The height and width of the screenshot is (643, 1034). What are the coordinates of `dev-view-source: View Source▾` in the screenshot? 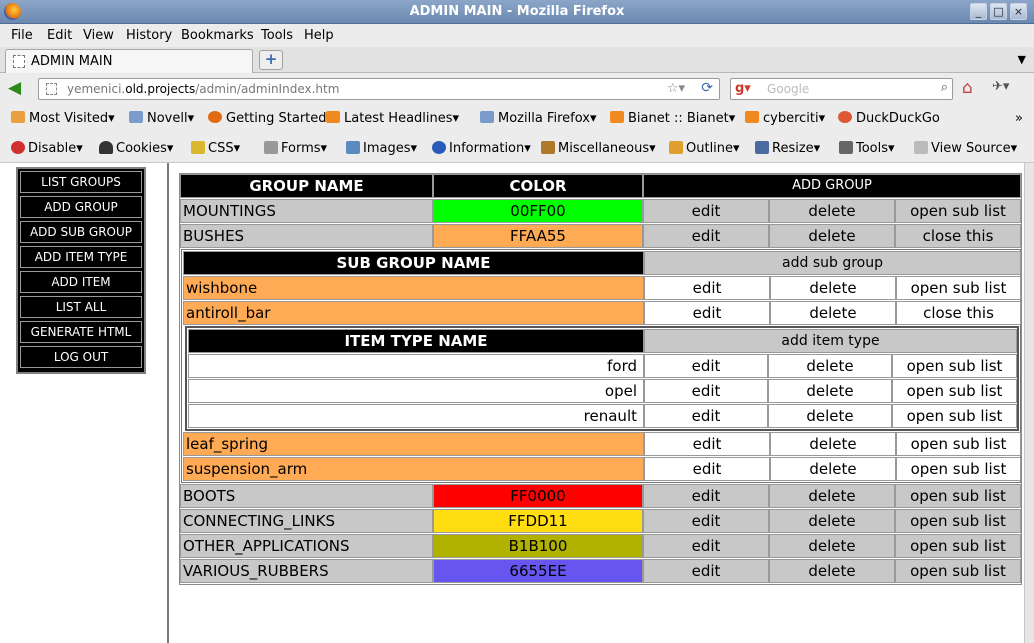 It's located at (965, 148).